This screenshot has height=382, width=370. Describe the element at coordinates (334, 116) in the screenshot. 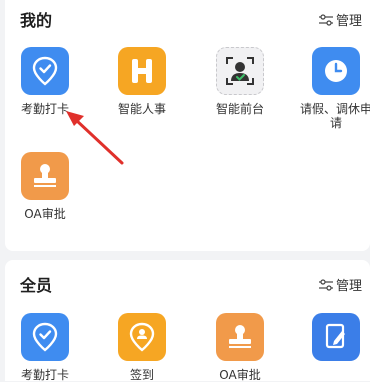

I see `app-label: 请假、调休申请` at that location.